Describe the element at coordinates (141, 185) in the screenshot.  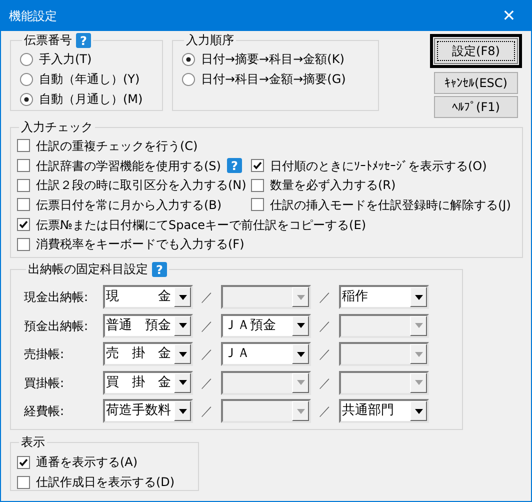
I see `checkbox-label: 仕訳２段の時に取引区分を入力する(N)` at that location.